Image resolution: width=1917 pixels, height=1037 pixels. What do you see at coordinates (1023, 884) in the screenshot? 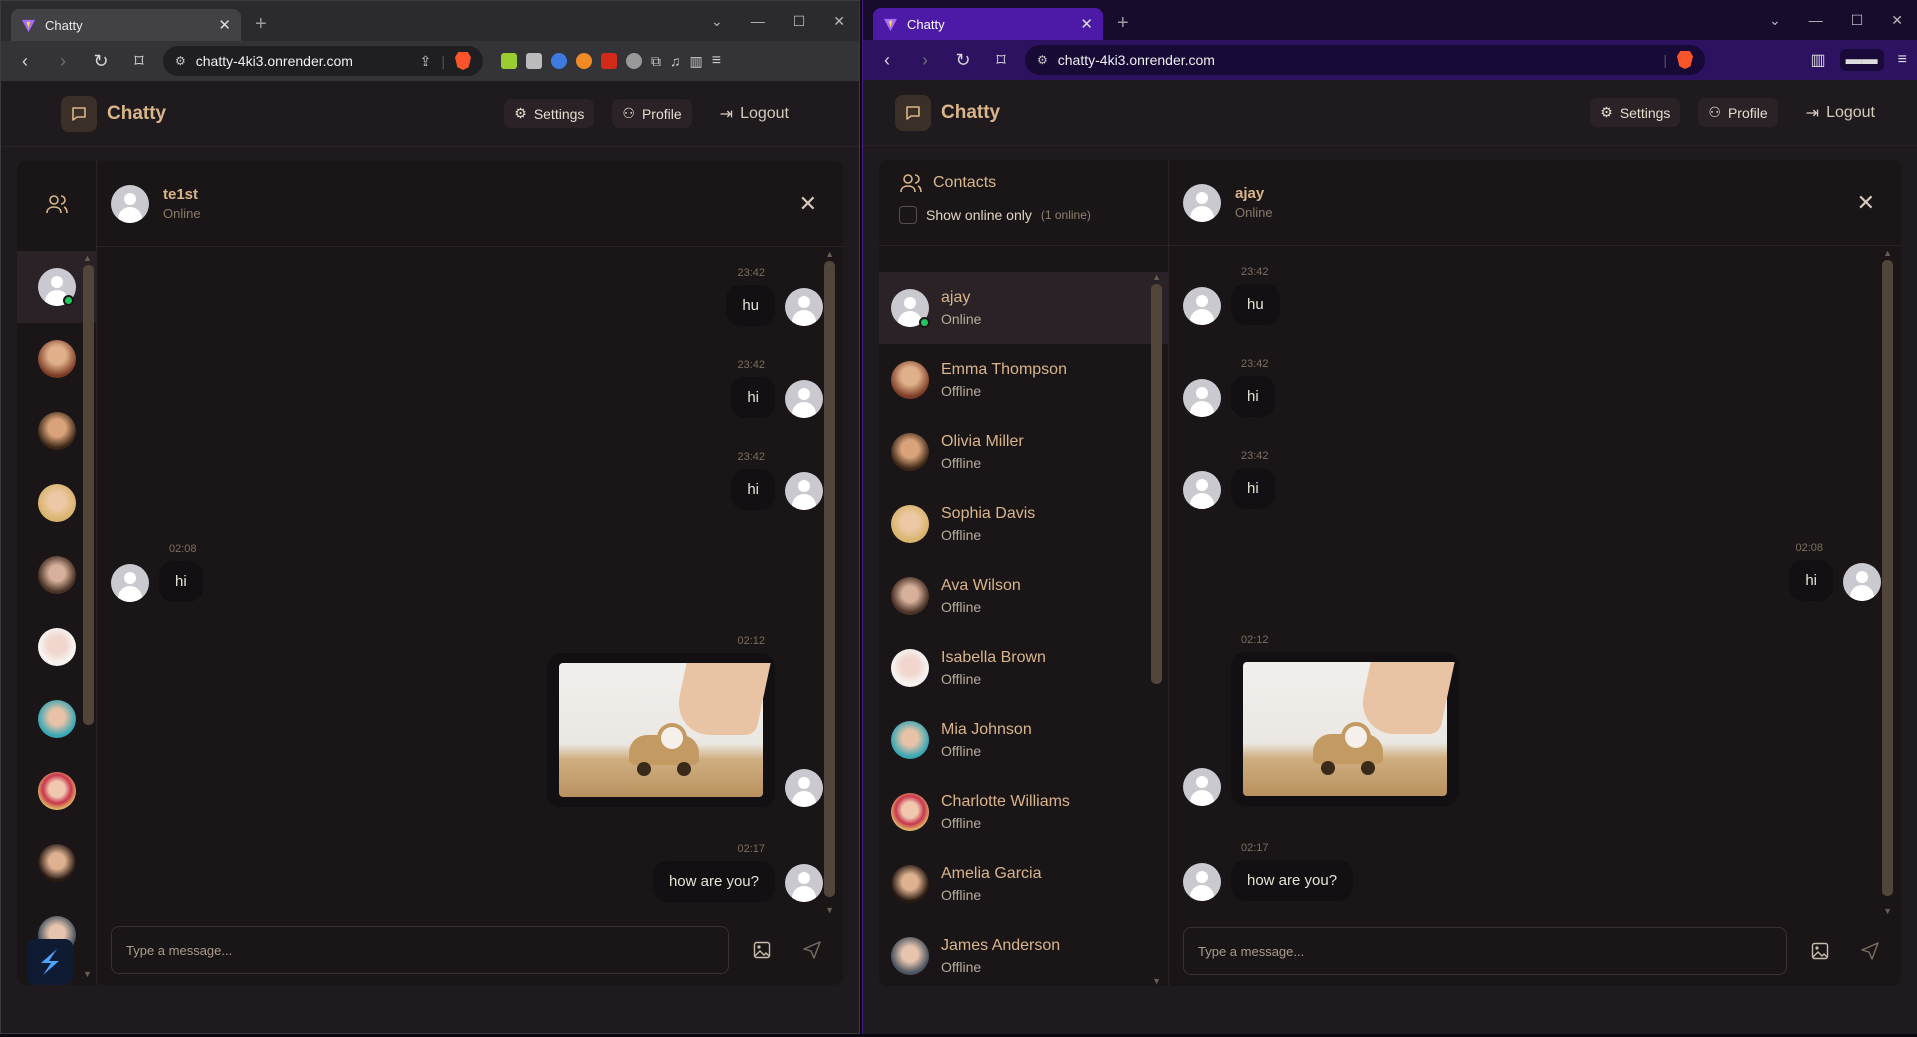
I see `contact-item: Amelia Garcia Offline` at bounding box center [1023, 884].